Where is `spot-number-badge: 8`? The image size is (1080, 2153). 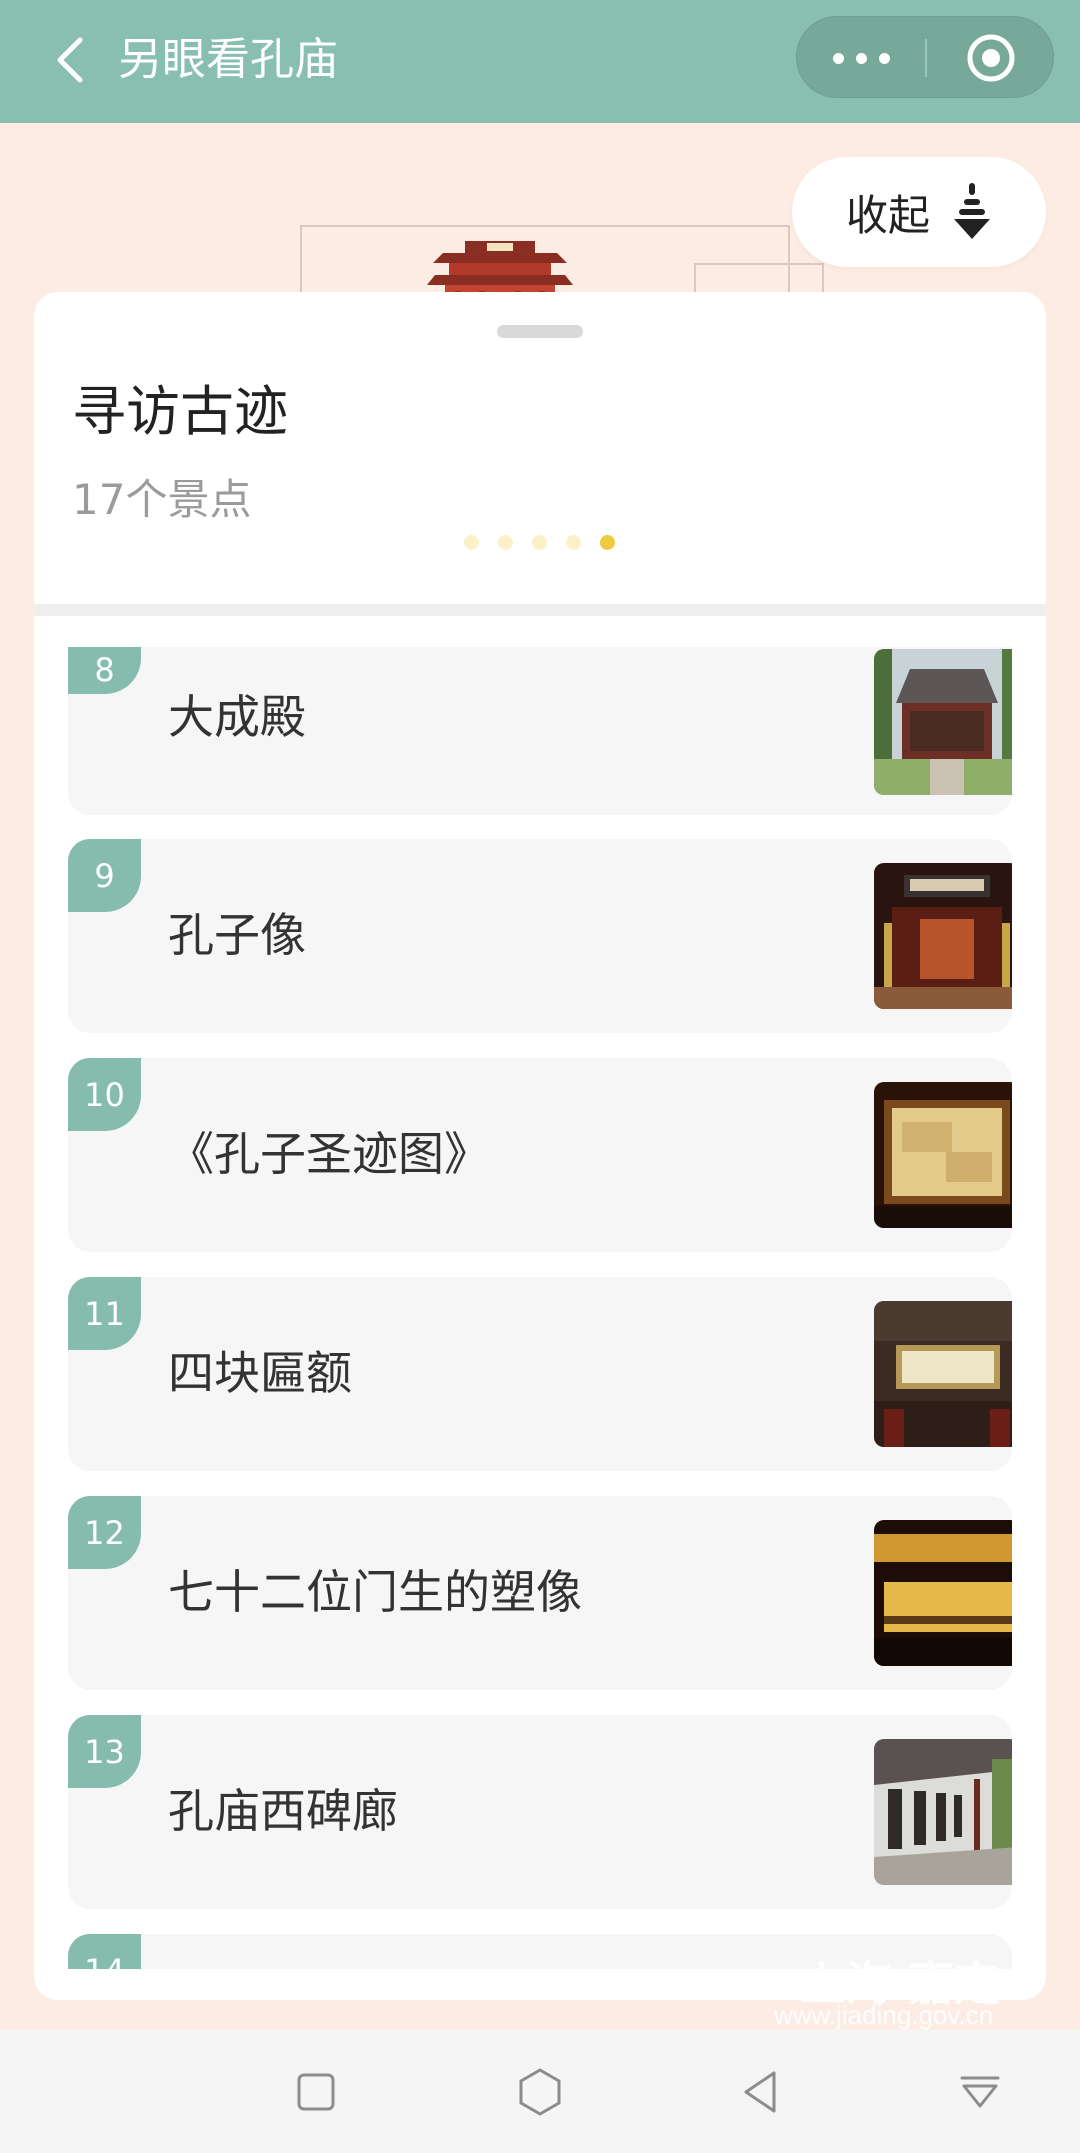
spot-number-badge: 8 is located at coordinates (104, 670).